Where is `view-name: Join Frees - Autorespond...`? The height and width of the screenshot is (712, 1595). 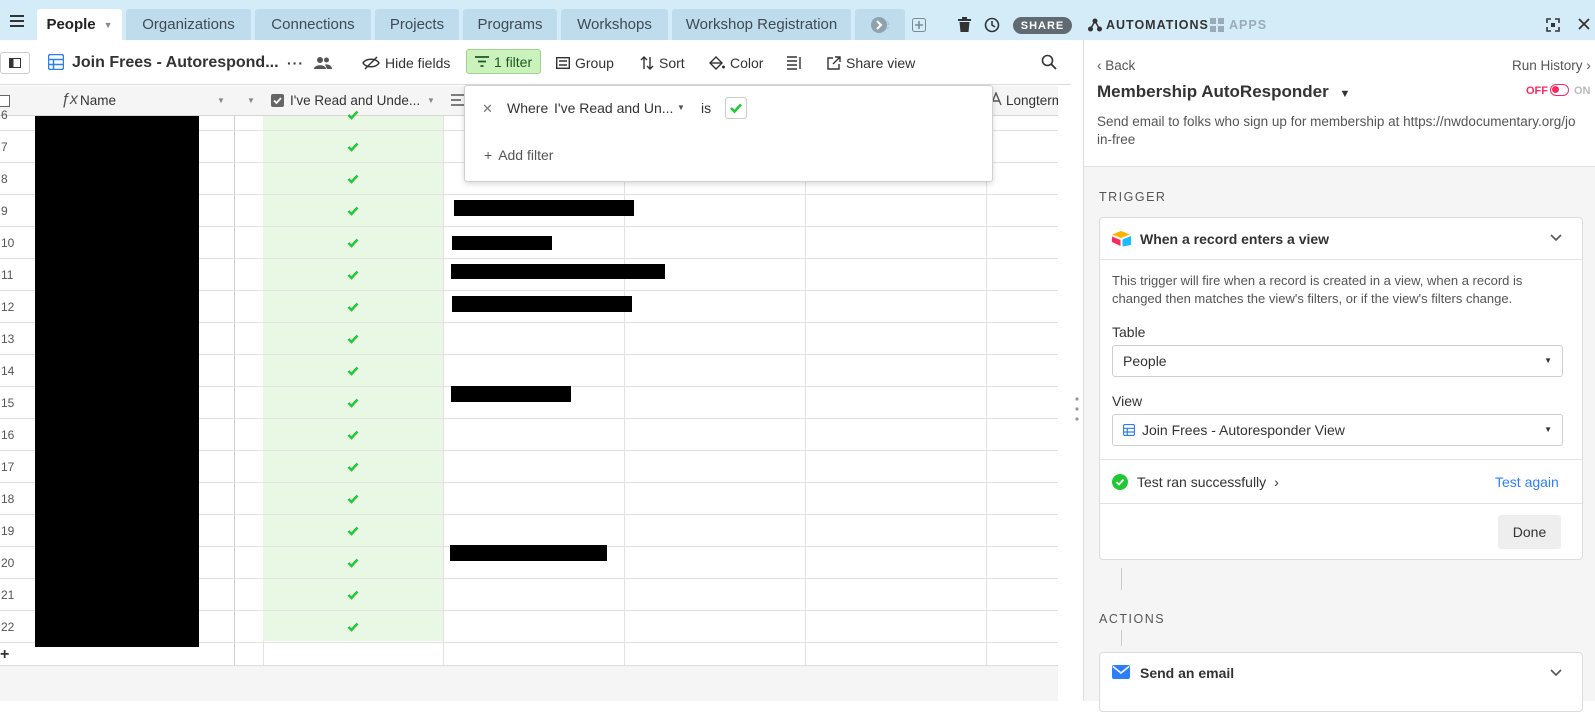
view-name: Join Frees - Autorespond... is located at coordinates (175, 63).